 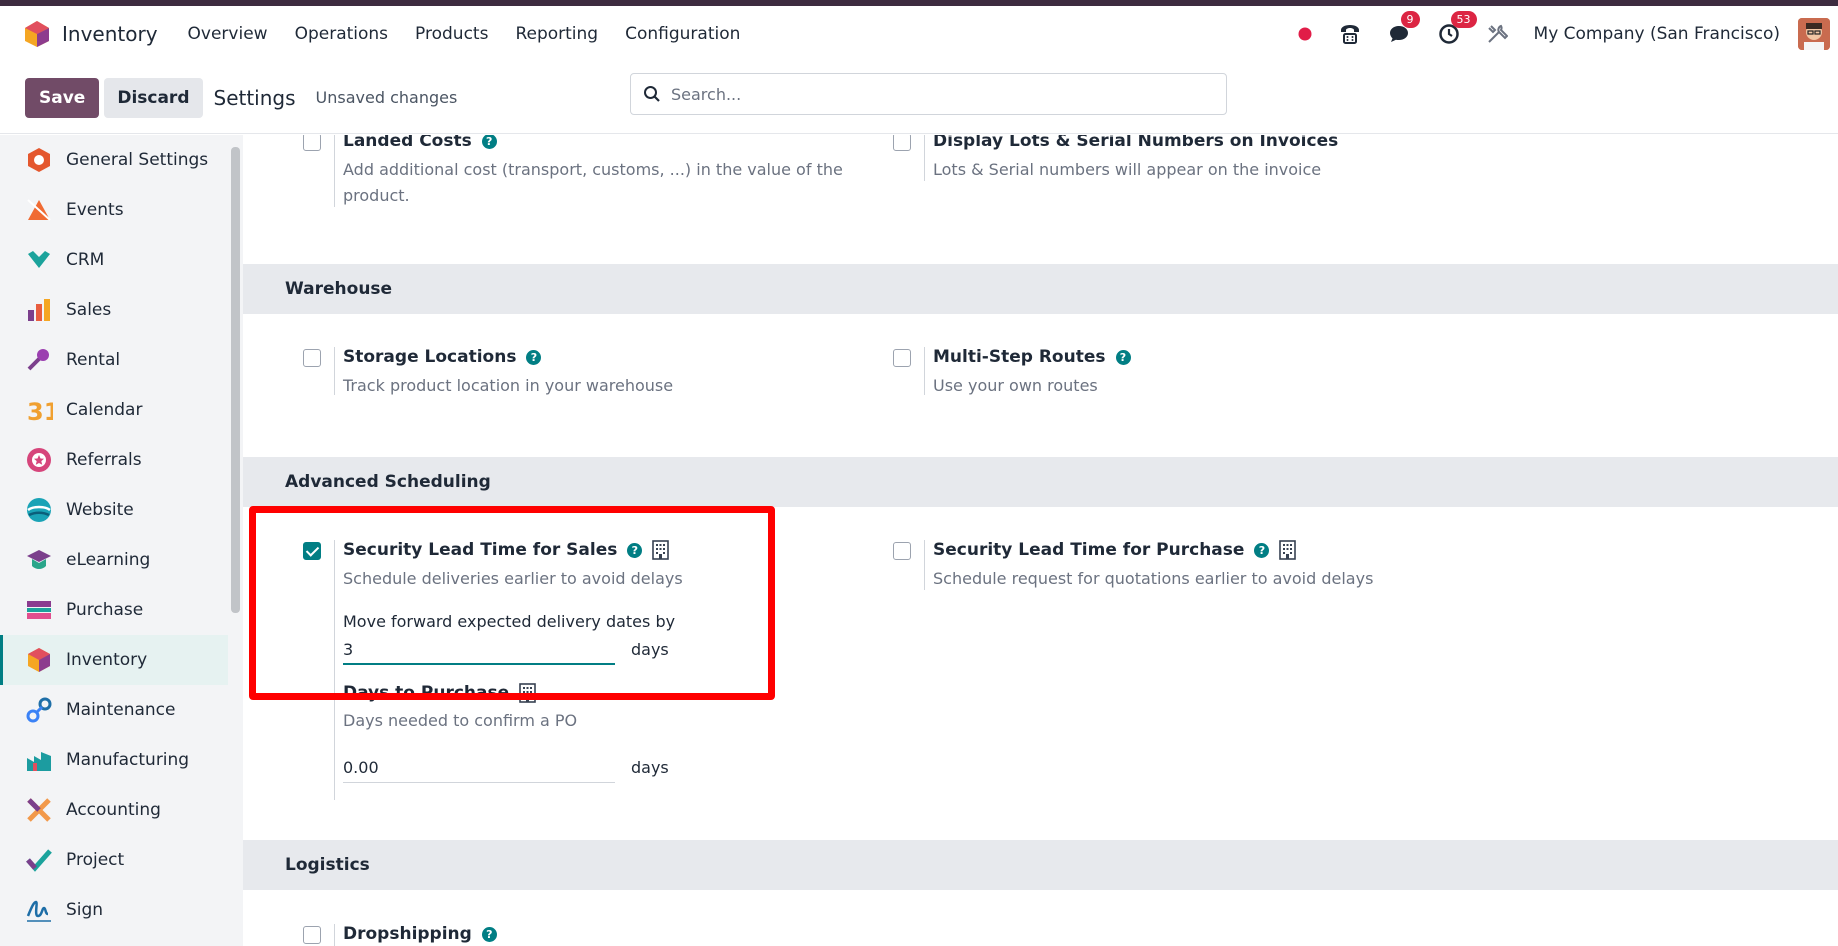 What do you see at coordinates (105, 610) in the screenshot?
I see `sidebar-item-label: Purchase` at bounding box center [105, 610].